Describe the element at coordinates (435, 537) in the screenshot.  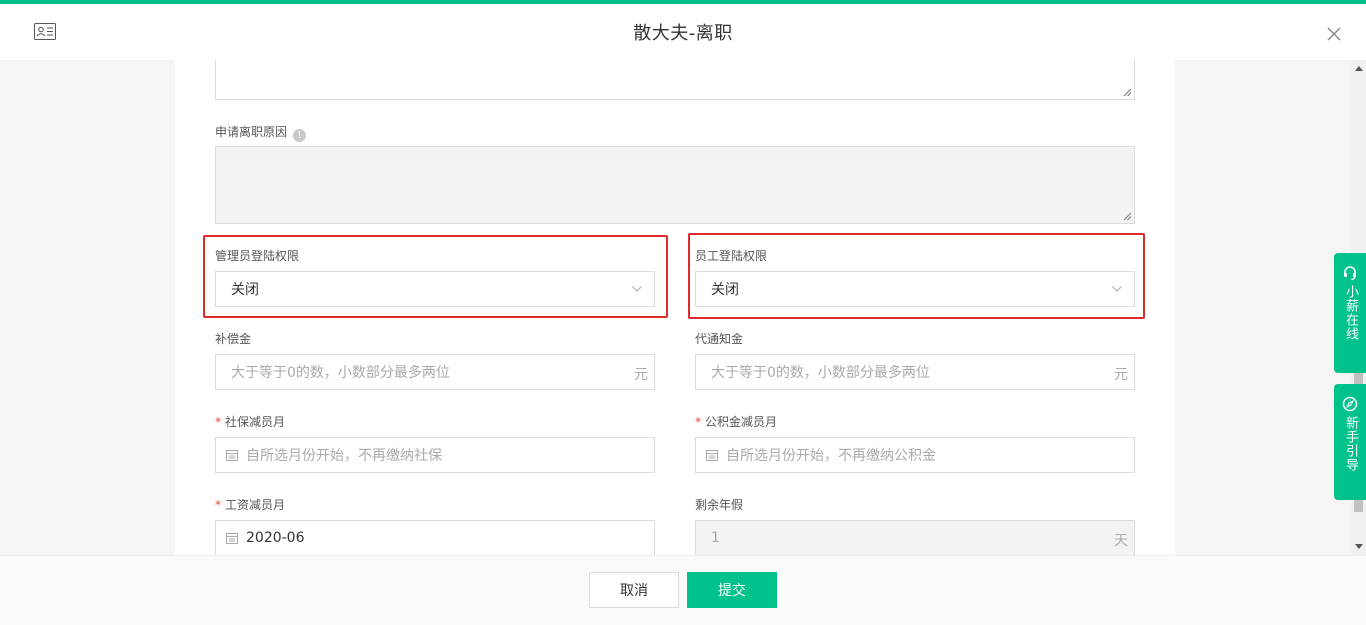
I see `salary-month-picker: 2020-06` at that location.